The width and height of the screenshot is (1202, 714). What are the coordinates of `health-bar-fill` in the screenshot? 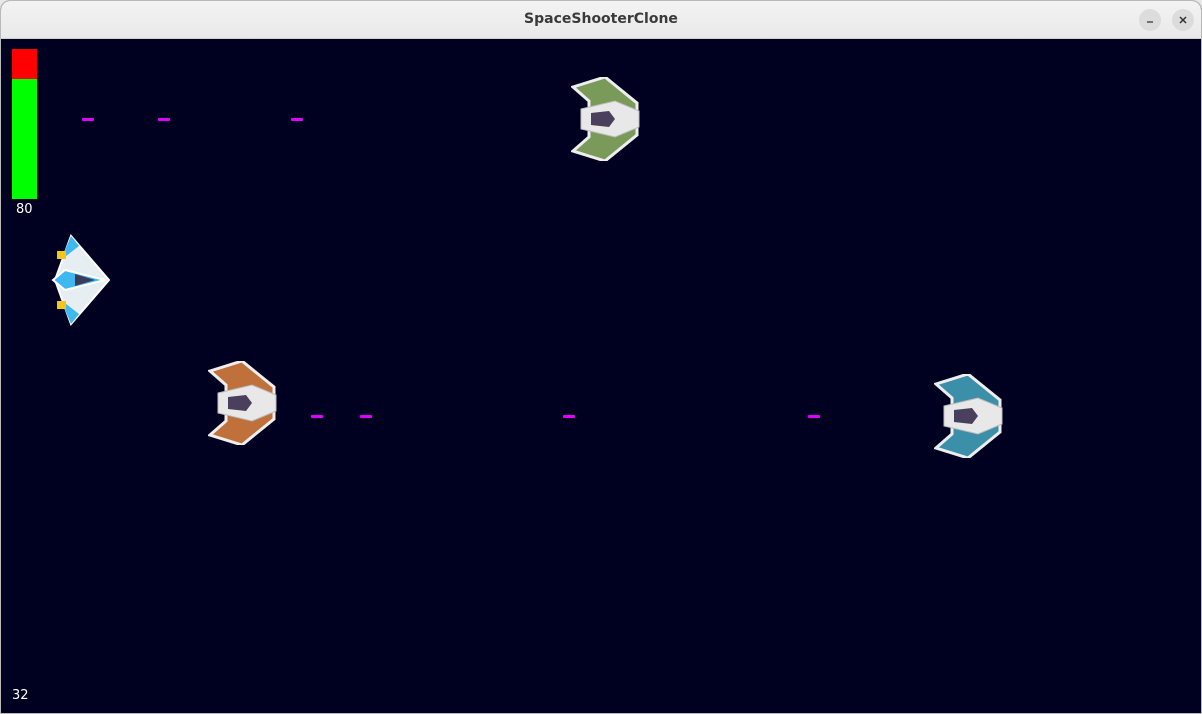 It's located at (24, 139).